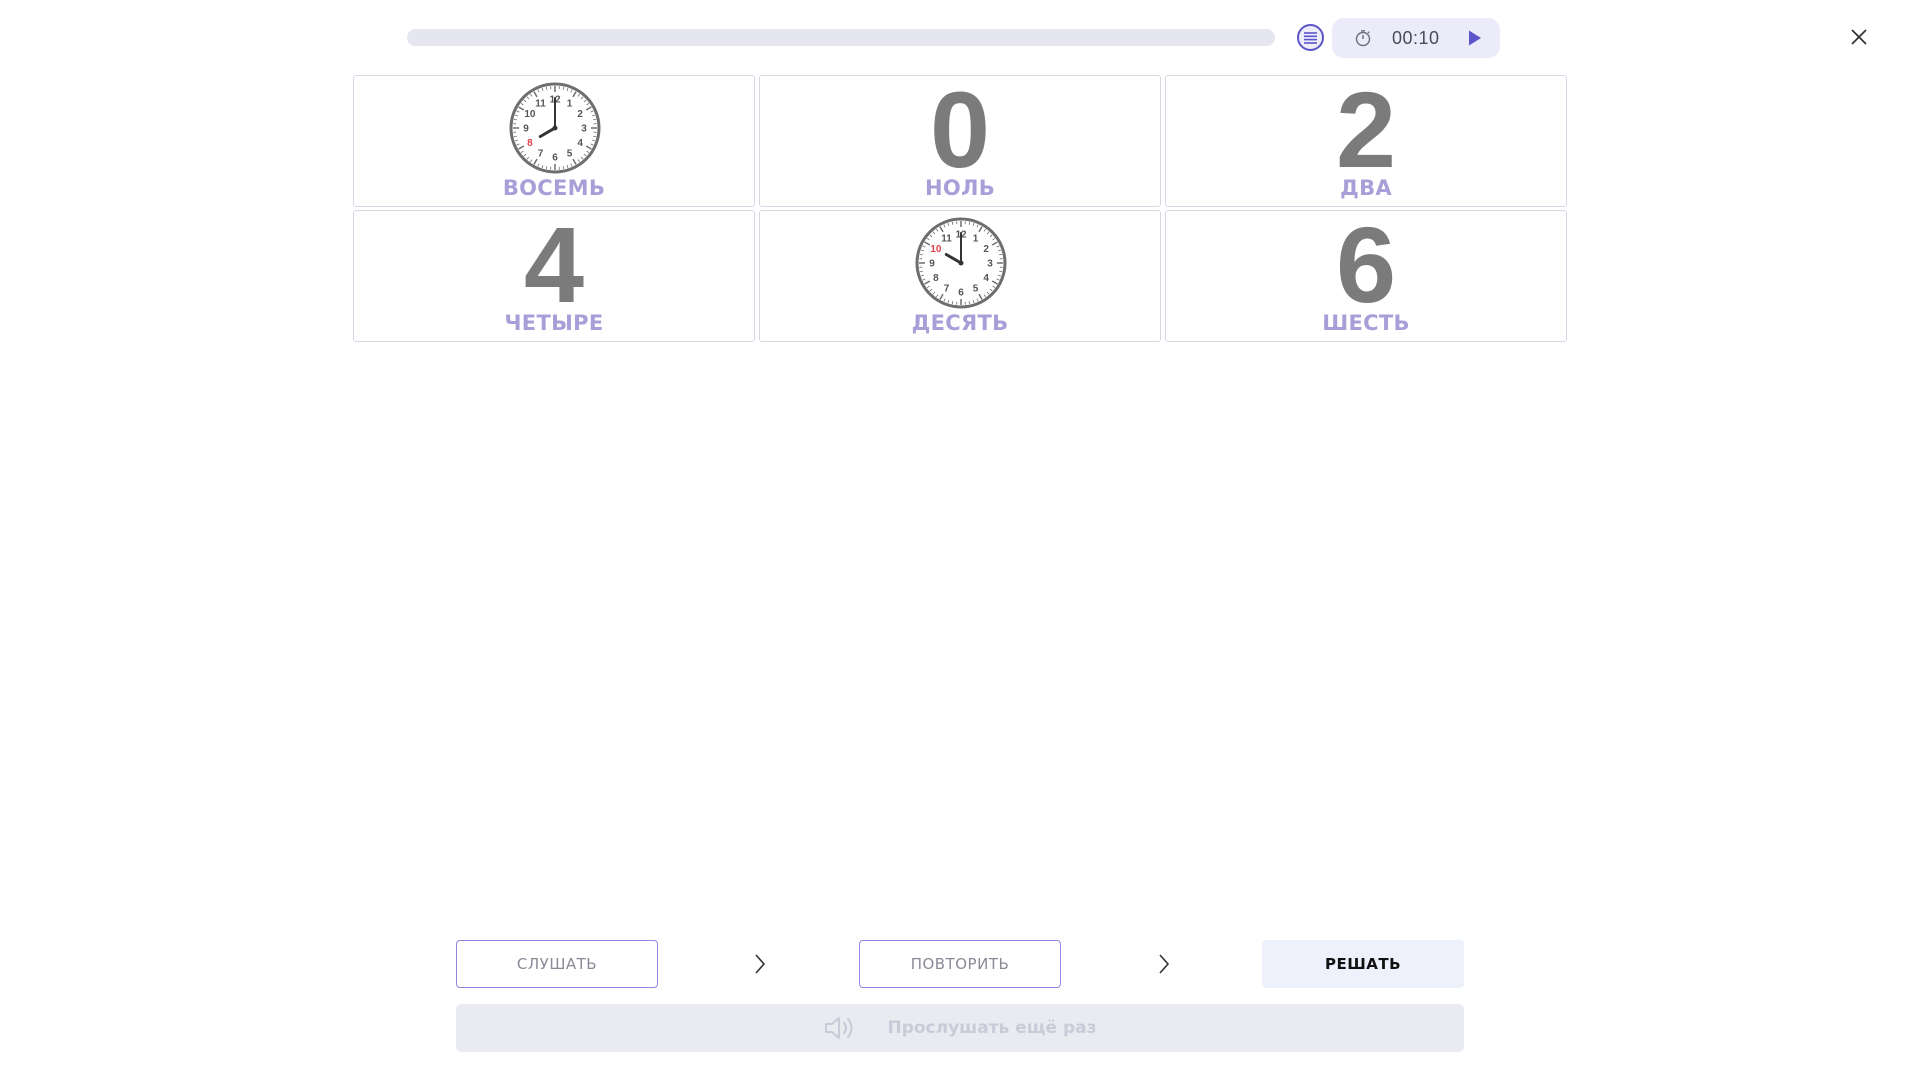  I want to click on card-digit: 6, so click(1366, 264).